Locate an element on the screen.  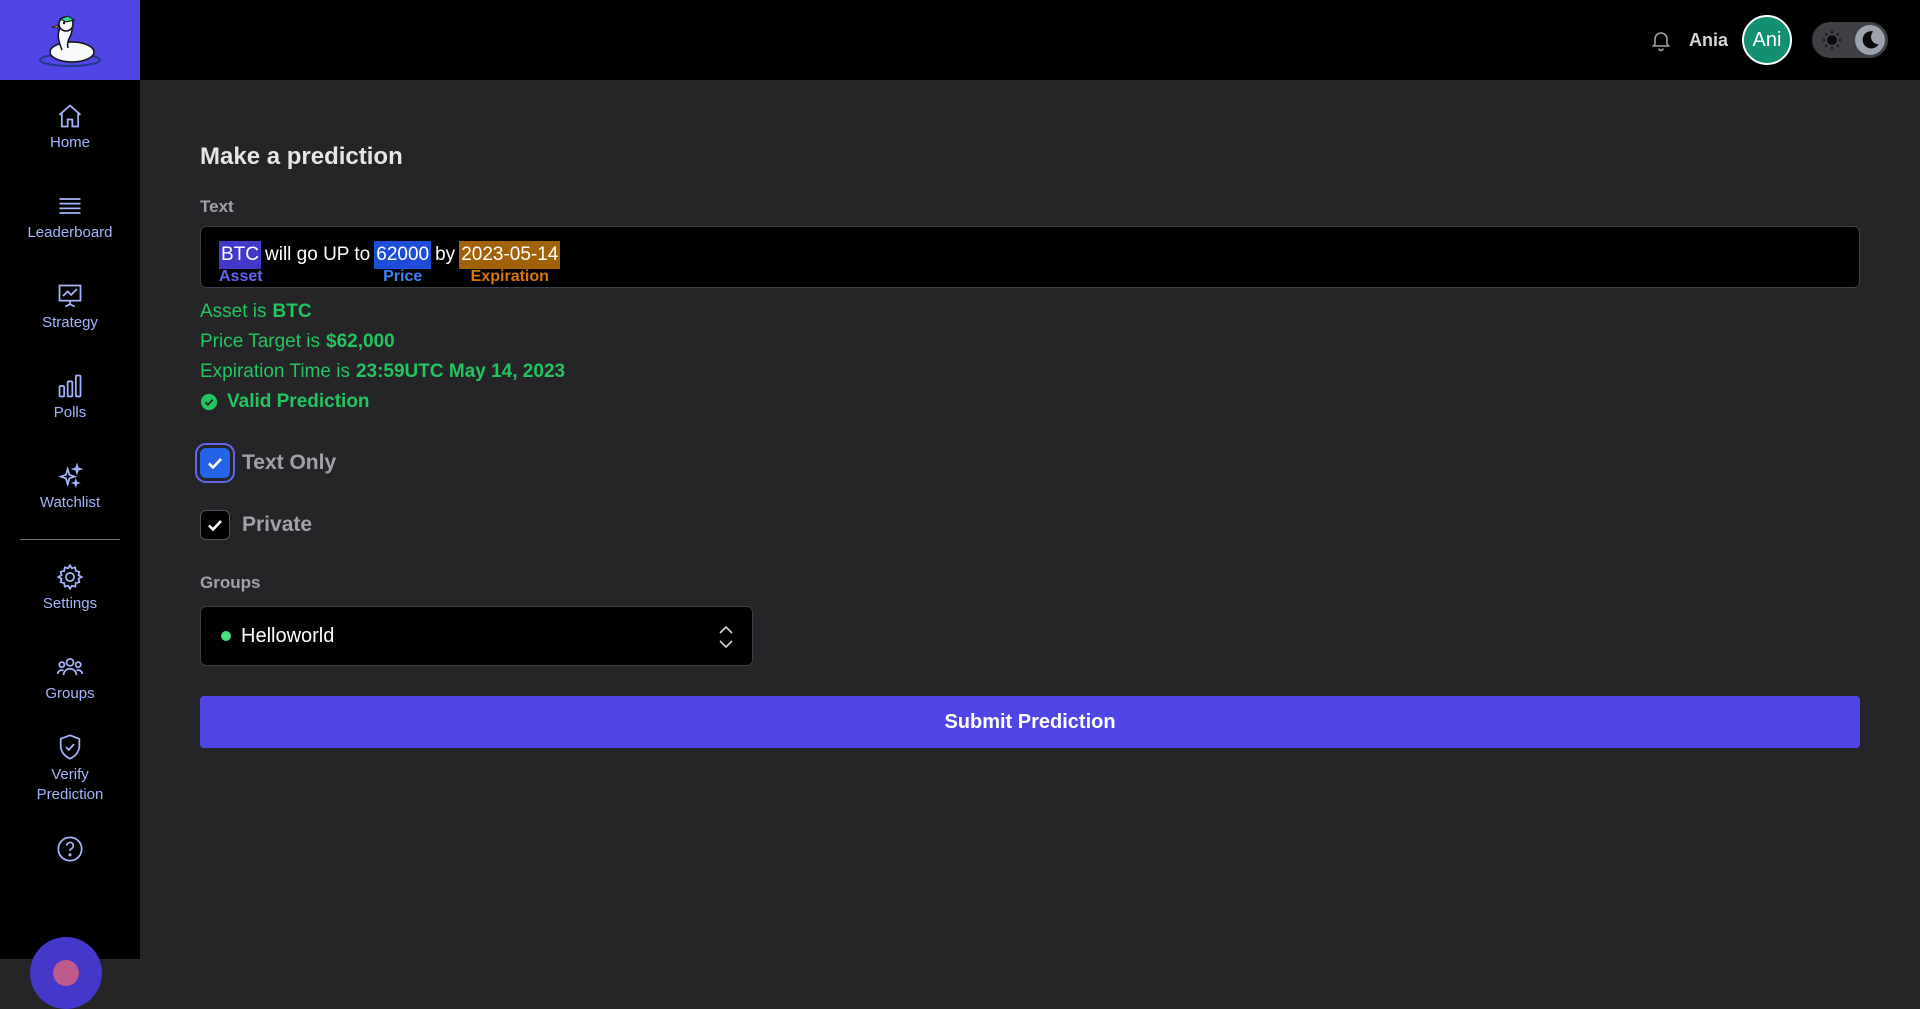
groups-select-value: Helloworld is located at coordinates (288, 635).